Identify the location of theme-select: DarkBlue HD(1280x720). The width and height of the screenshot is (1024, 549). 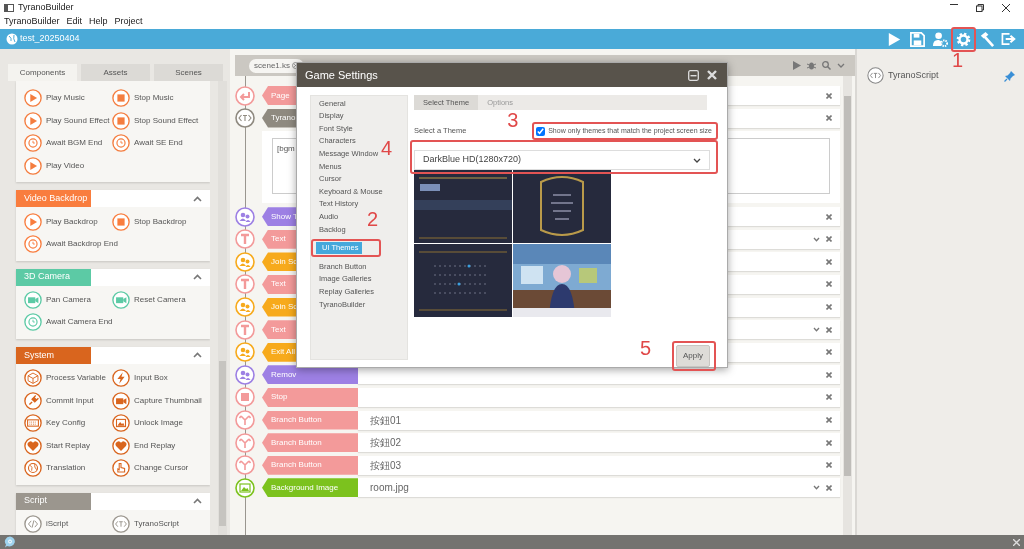
(562, 160).